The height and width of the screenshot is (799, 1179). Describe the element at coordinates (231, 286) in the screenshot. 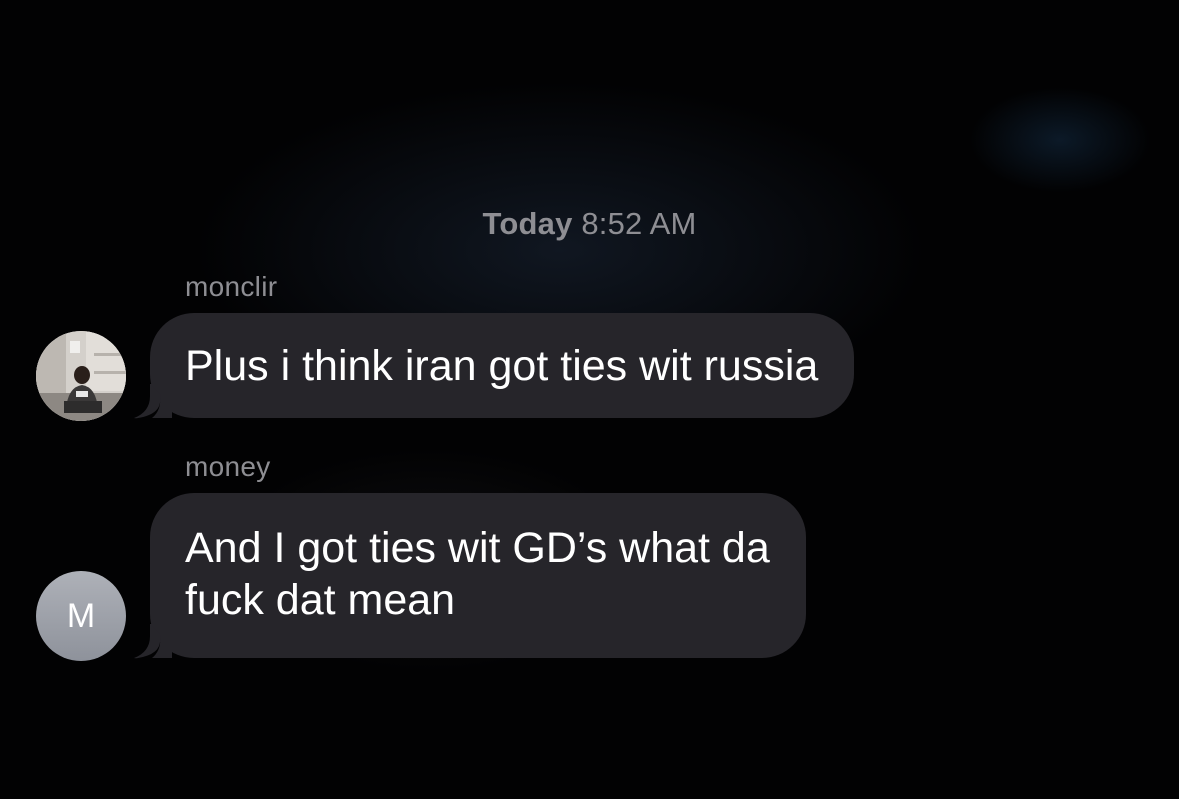

I see `sender-name: monclir` at that location.